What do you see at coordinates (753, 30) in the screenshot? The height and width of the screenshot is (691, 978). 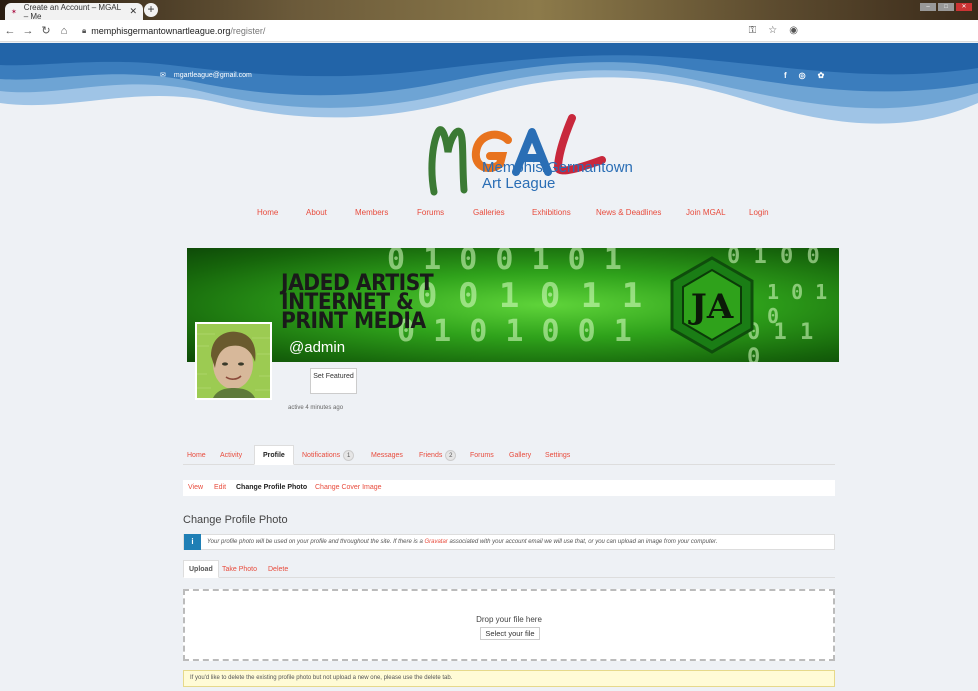 I see `key-icon: ⚿` at bounding box center [753, 30].